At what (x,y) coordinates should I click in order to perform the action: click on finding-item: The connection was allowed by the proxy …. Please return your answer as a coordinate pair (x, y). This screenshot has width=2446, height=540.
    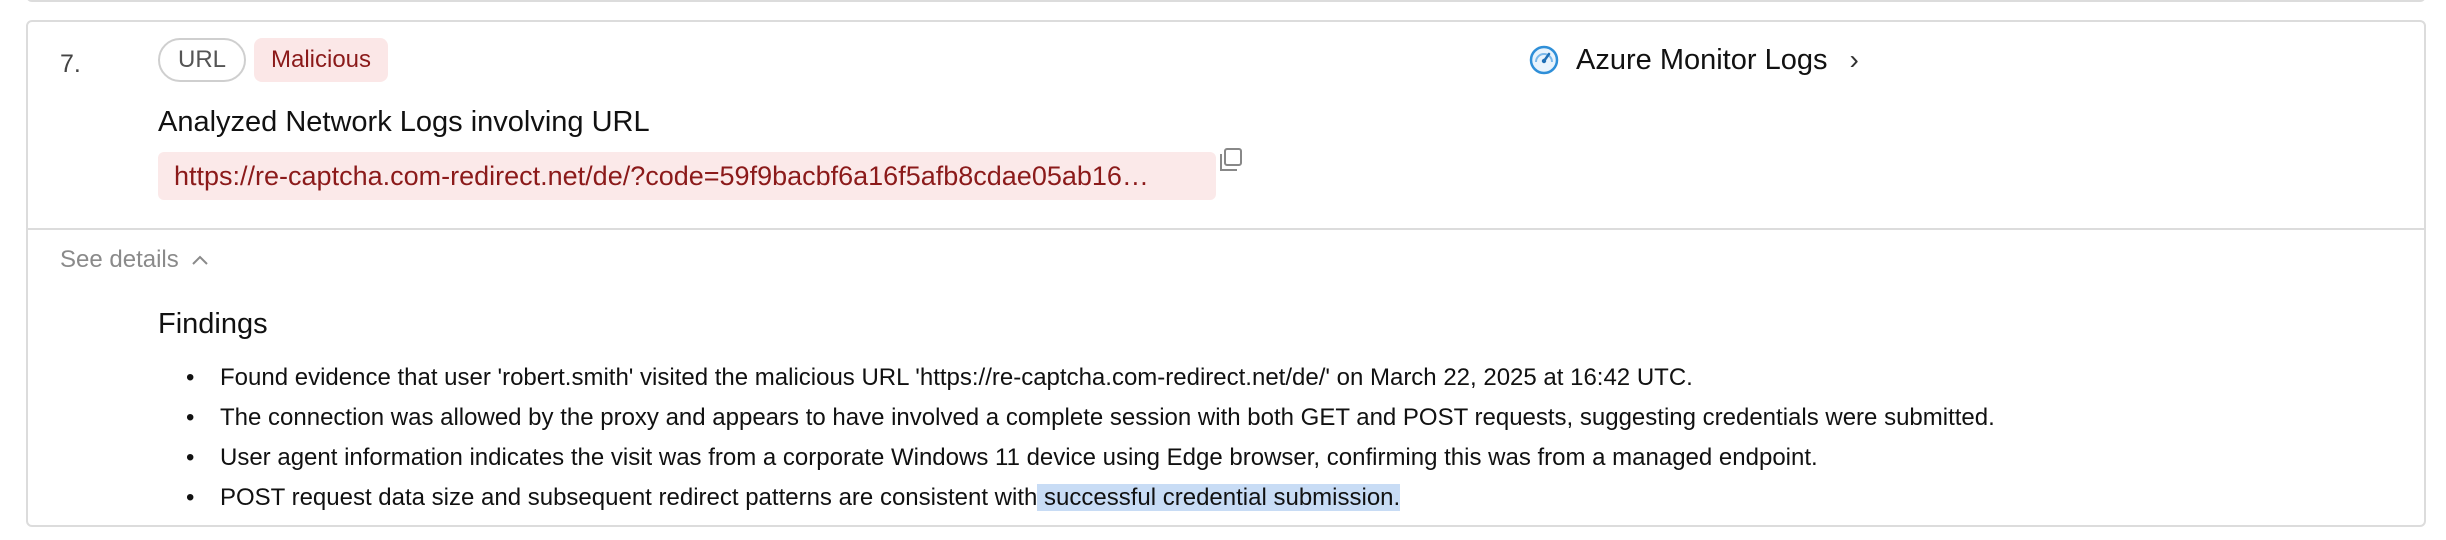
    Looking at the image, I should click on (1268, 418).